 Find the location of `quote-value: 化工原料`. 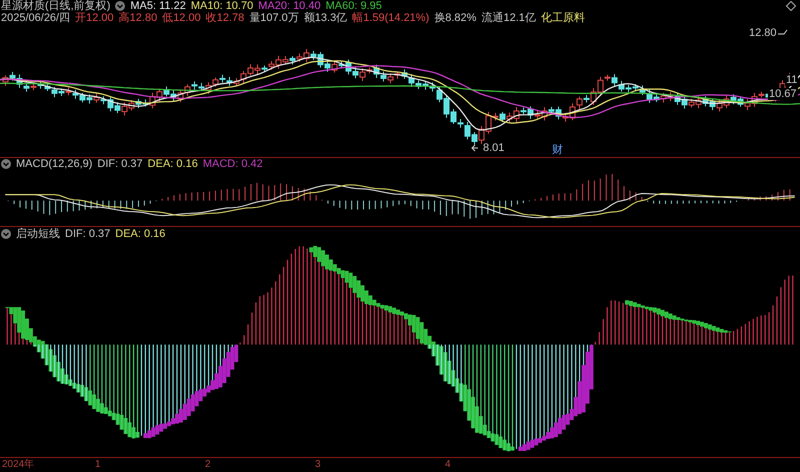

quote-value: 化工原料 is located at coordinates (562, 18).